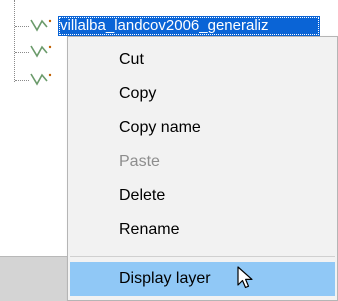 The height and width of the screenshot is (301, 338). I want to click on menu-item-copy-name: Copy name, so click(202, 128).